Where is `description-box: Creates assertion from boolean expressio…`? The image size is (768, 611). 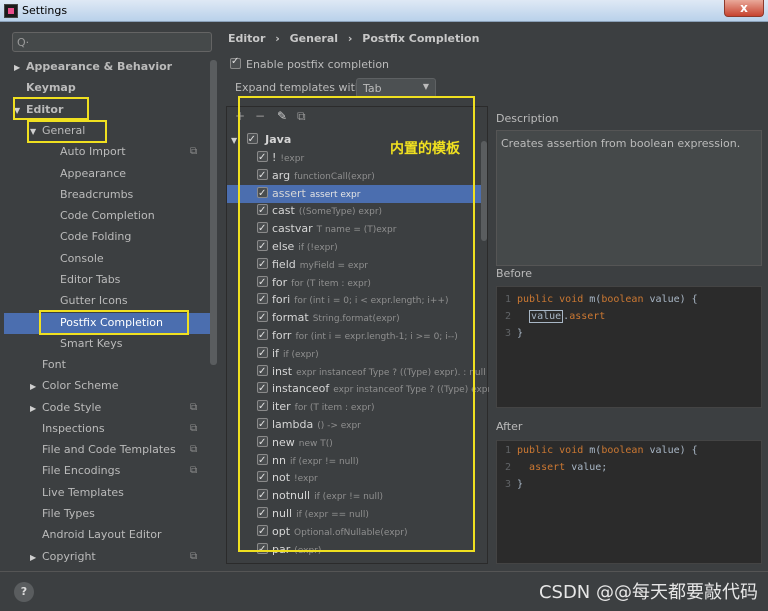 description-box: Creates assertion from boolean expressio… is located at coordinates (629, 198).